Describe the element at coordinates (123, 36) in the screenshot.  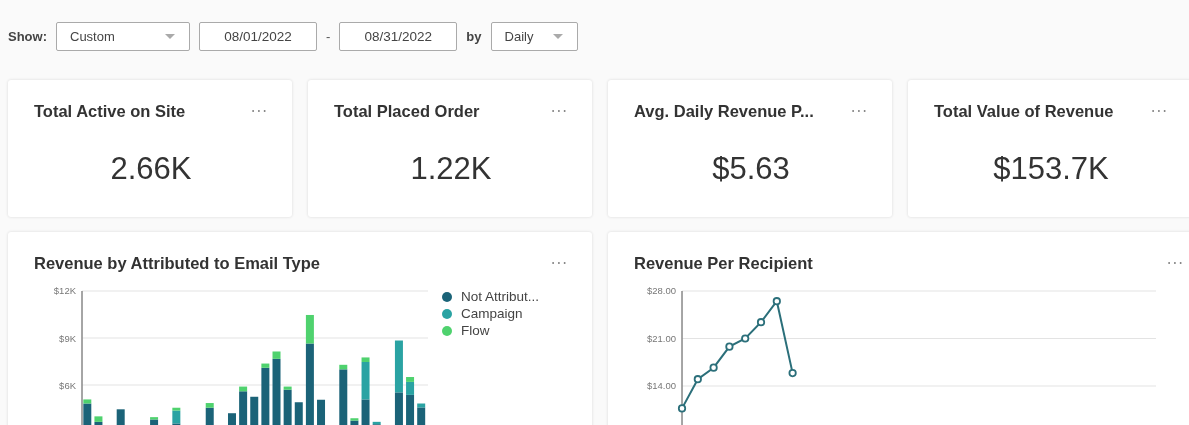
I see `range-dropdown: Custom` at that location.